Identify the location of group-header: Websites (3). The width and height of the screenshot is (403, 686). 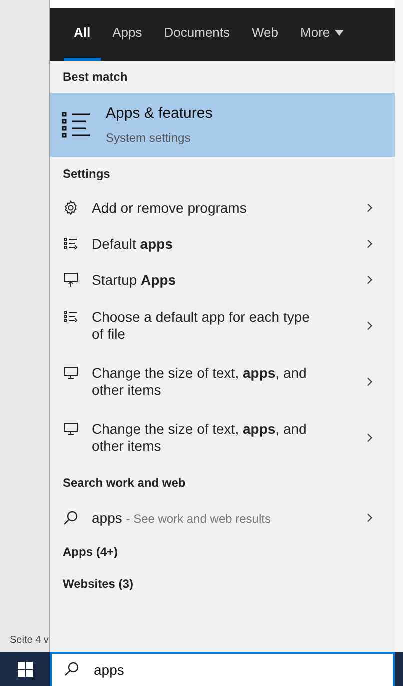
(98, 584).